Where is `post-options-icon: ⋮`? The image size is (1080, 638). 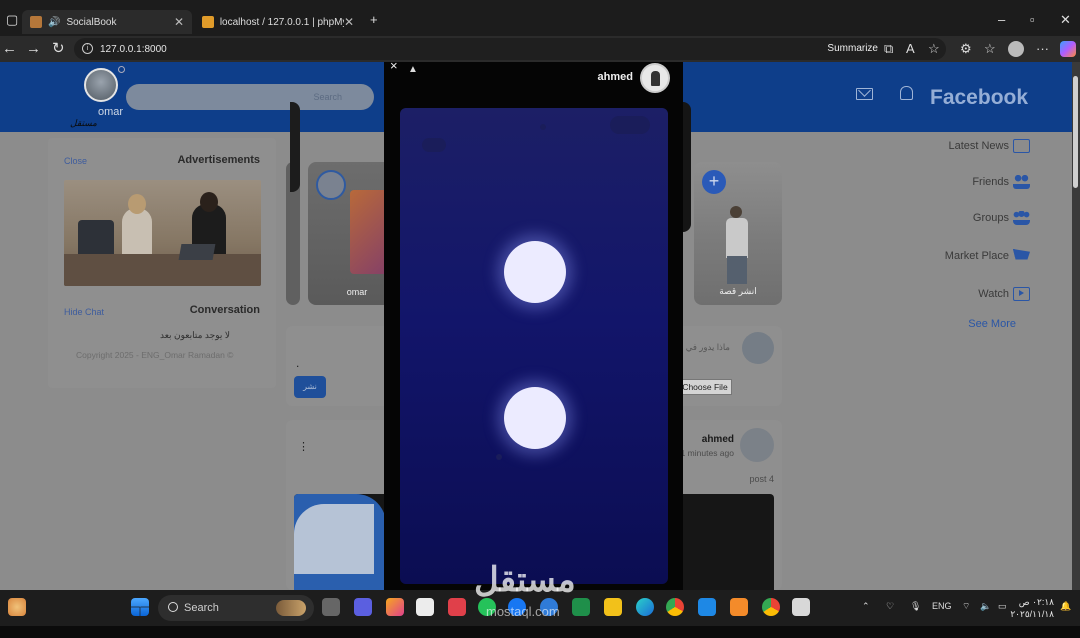 post-options-icon: ⋮ is located at coordinates (303, 446).